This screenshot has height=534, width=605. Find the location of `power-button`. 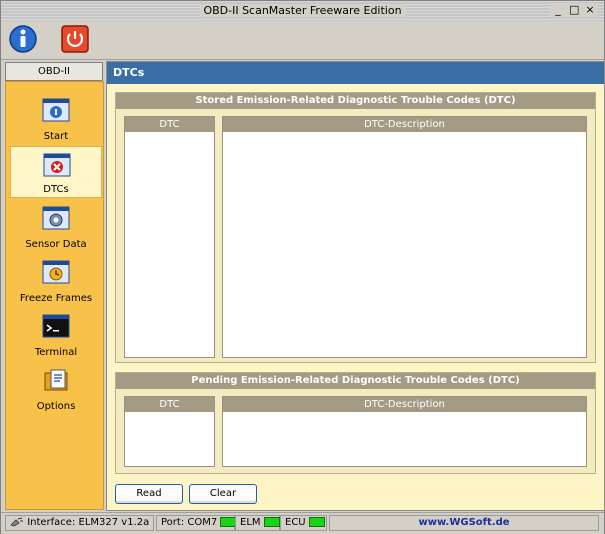

power-button is located at coordinates (75, 39).